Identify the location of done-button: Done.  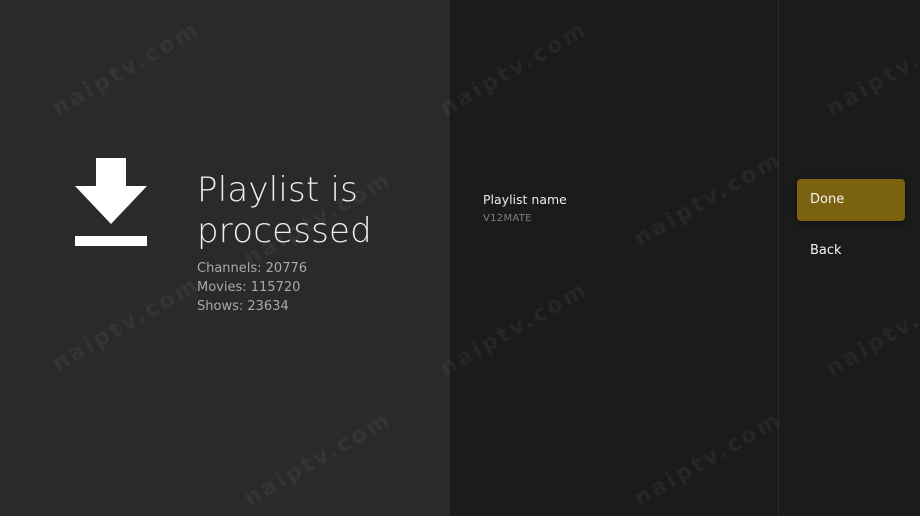
(851, 200).